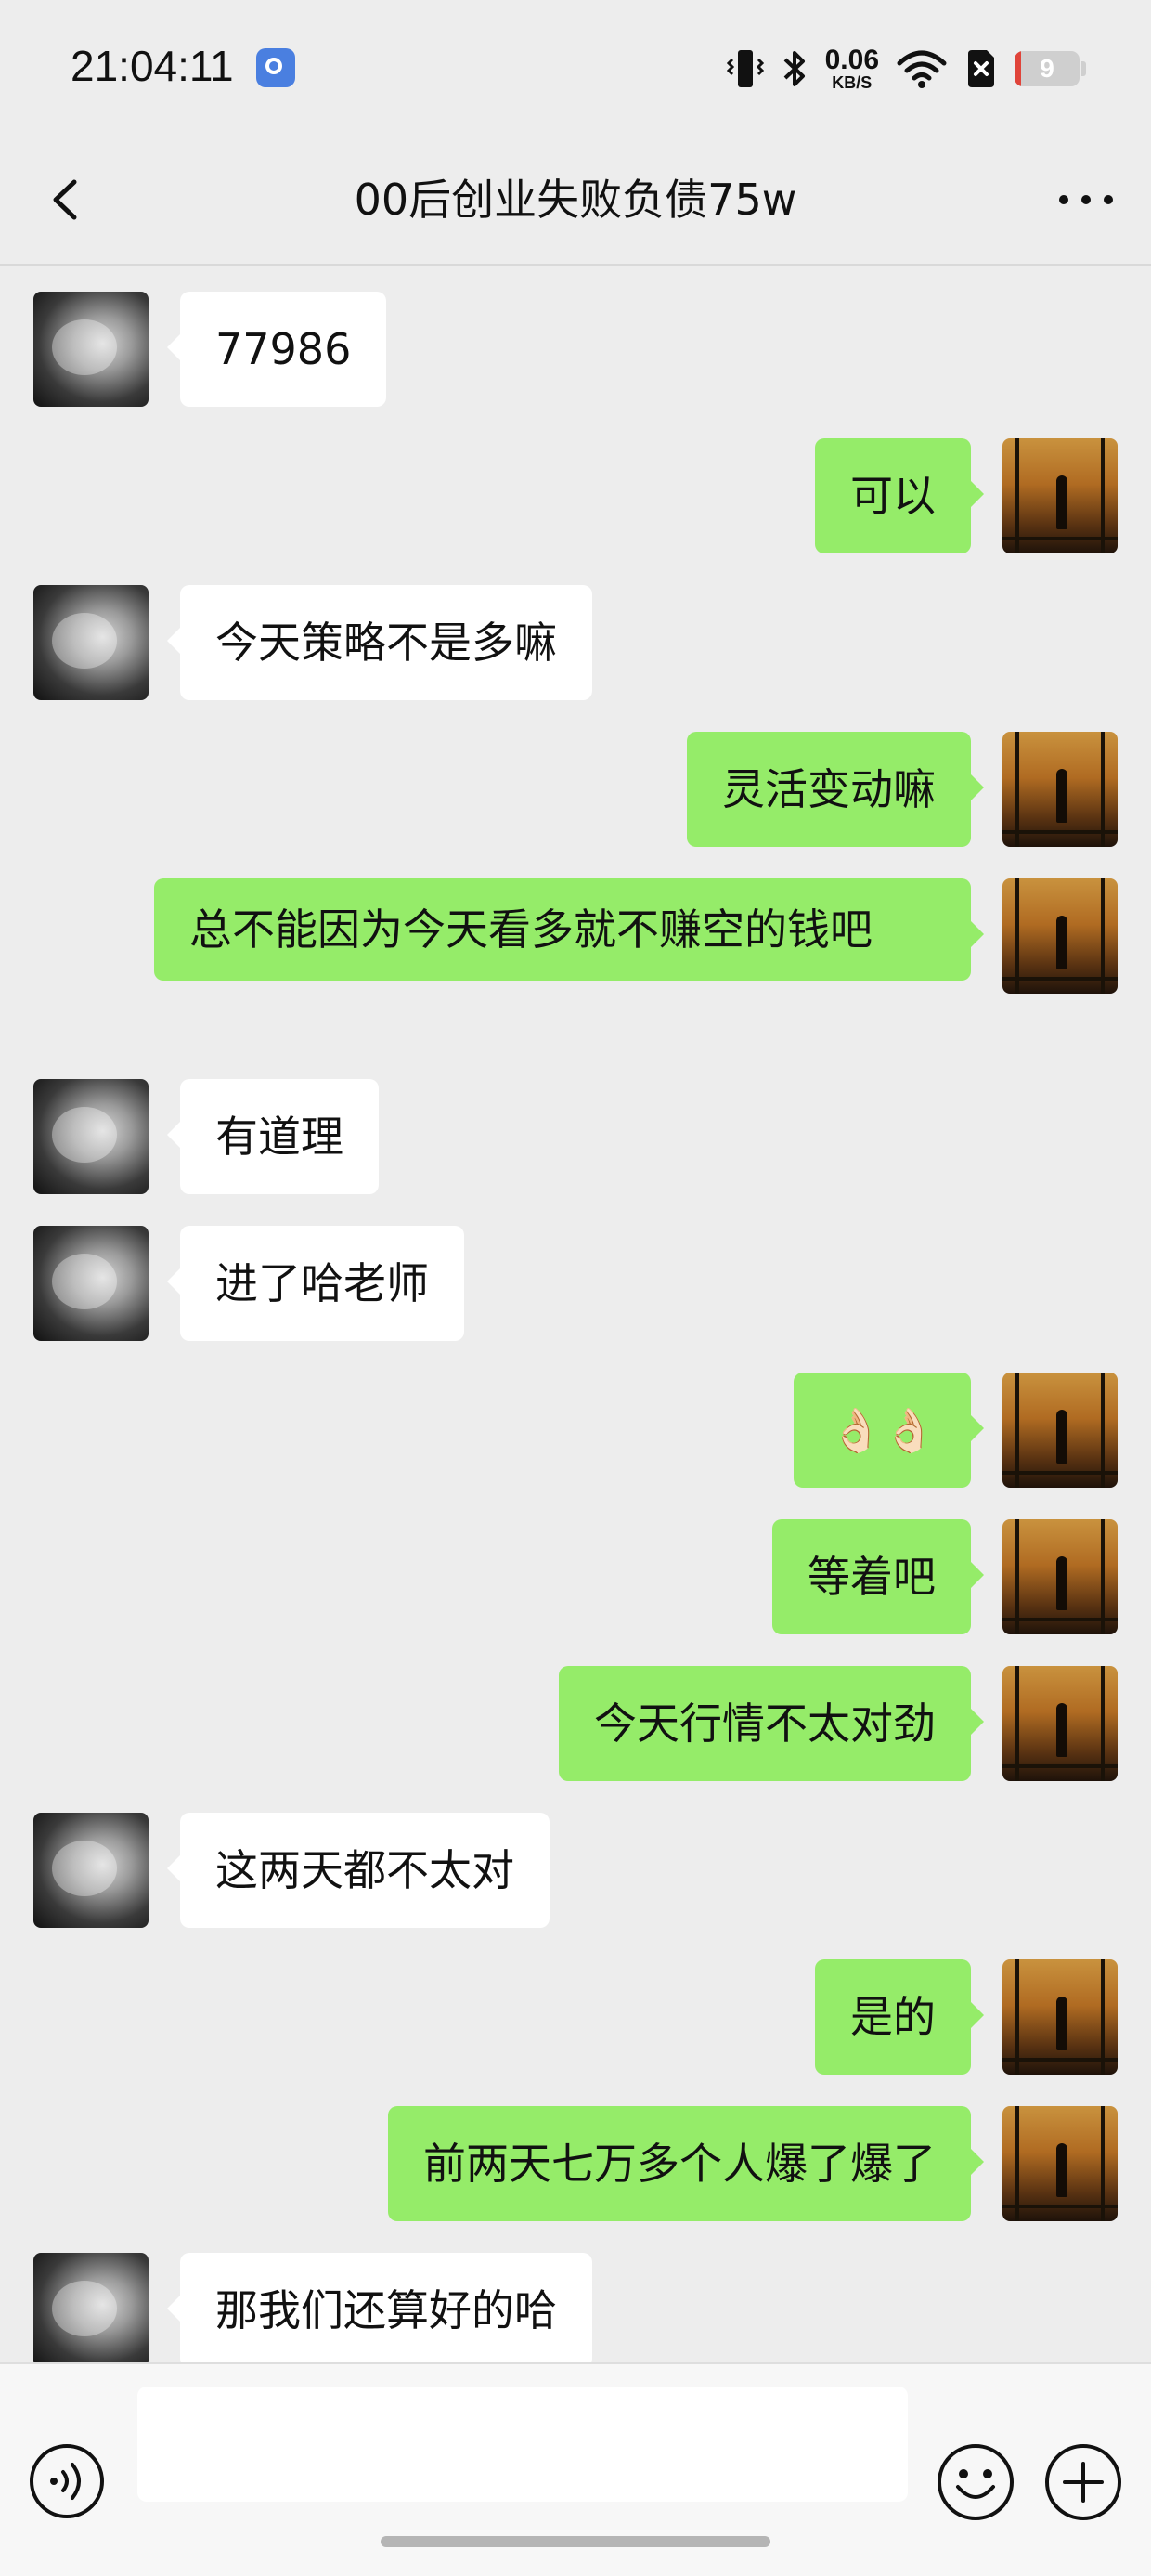 This screenshot has height=2576, width=1151. Describe the element at coordinates (379, 643) in the screenshot. I see `message-bubble-received: 今天策略不是多嘛` at that location.